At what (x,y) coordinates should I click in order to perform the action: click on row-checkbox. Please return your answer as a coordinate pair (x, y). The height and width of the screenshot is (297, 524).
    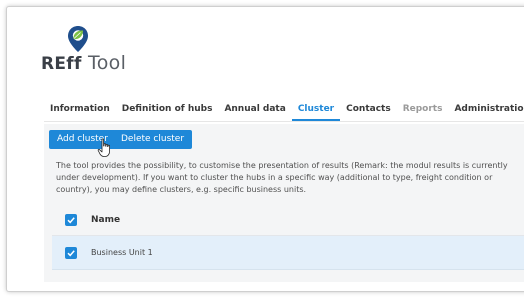
    Looking at the image, I should click on (71, 252).